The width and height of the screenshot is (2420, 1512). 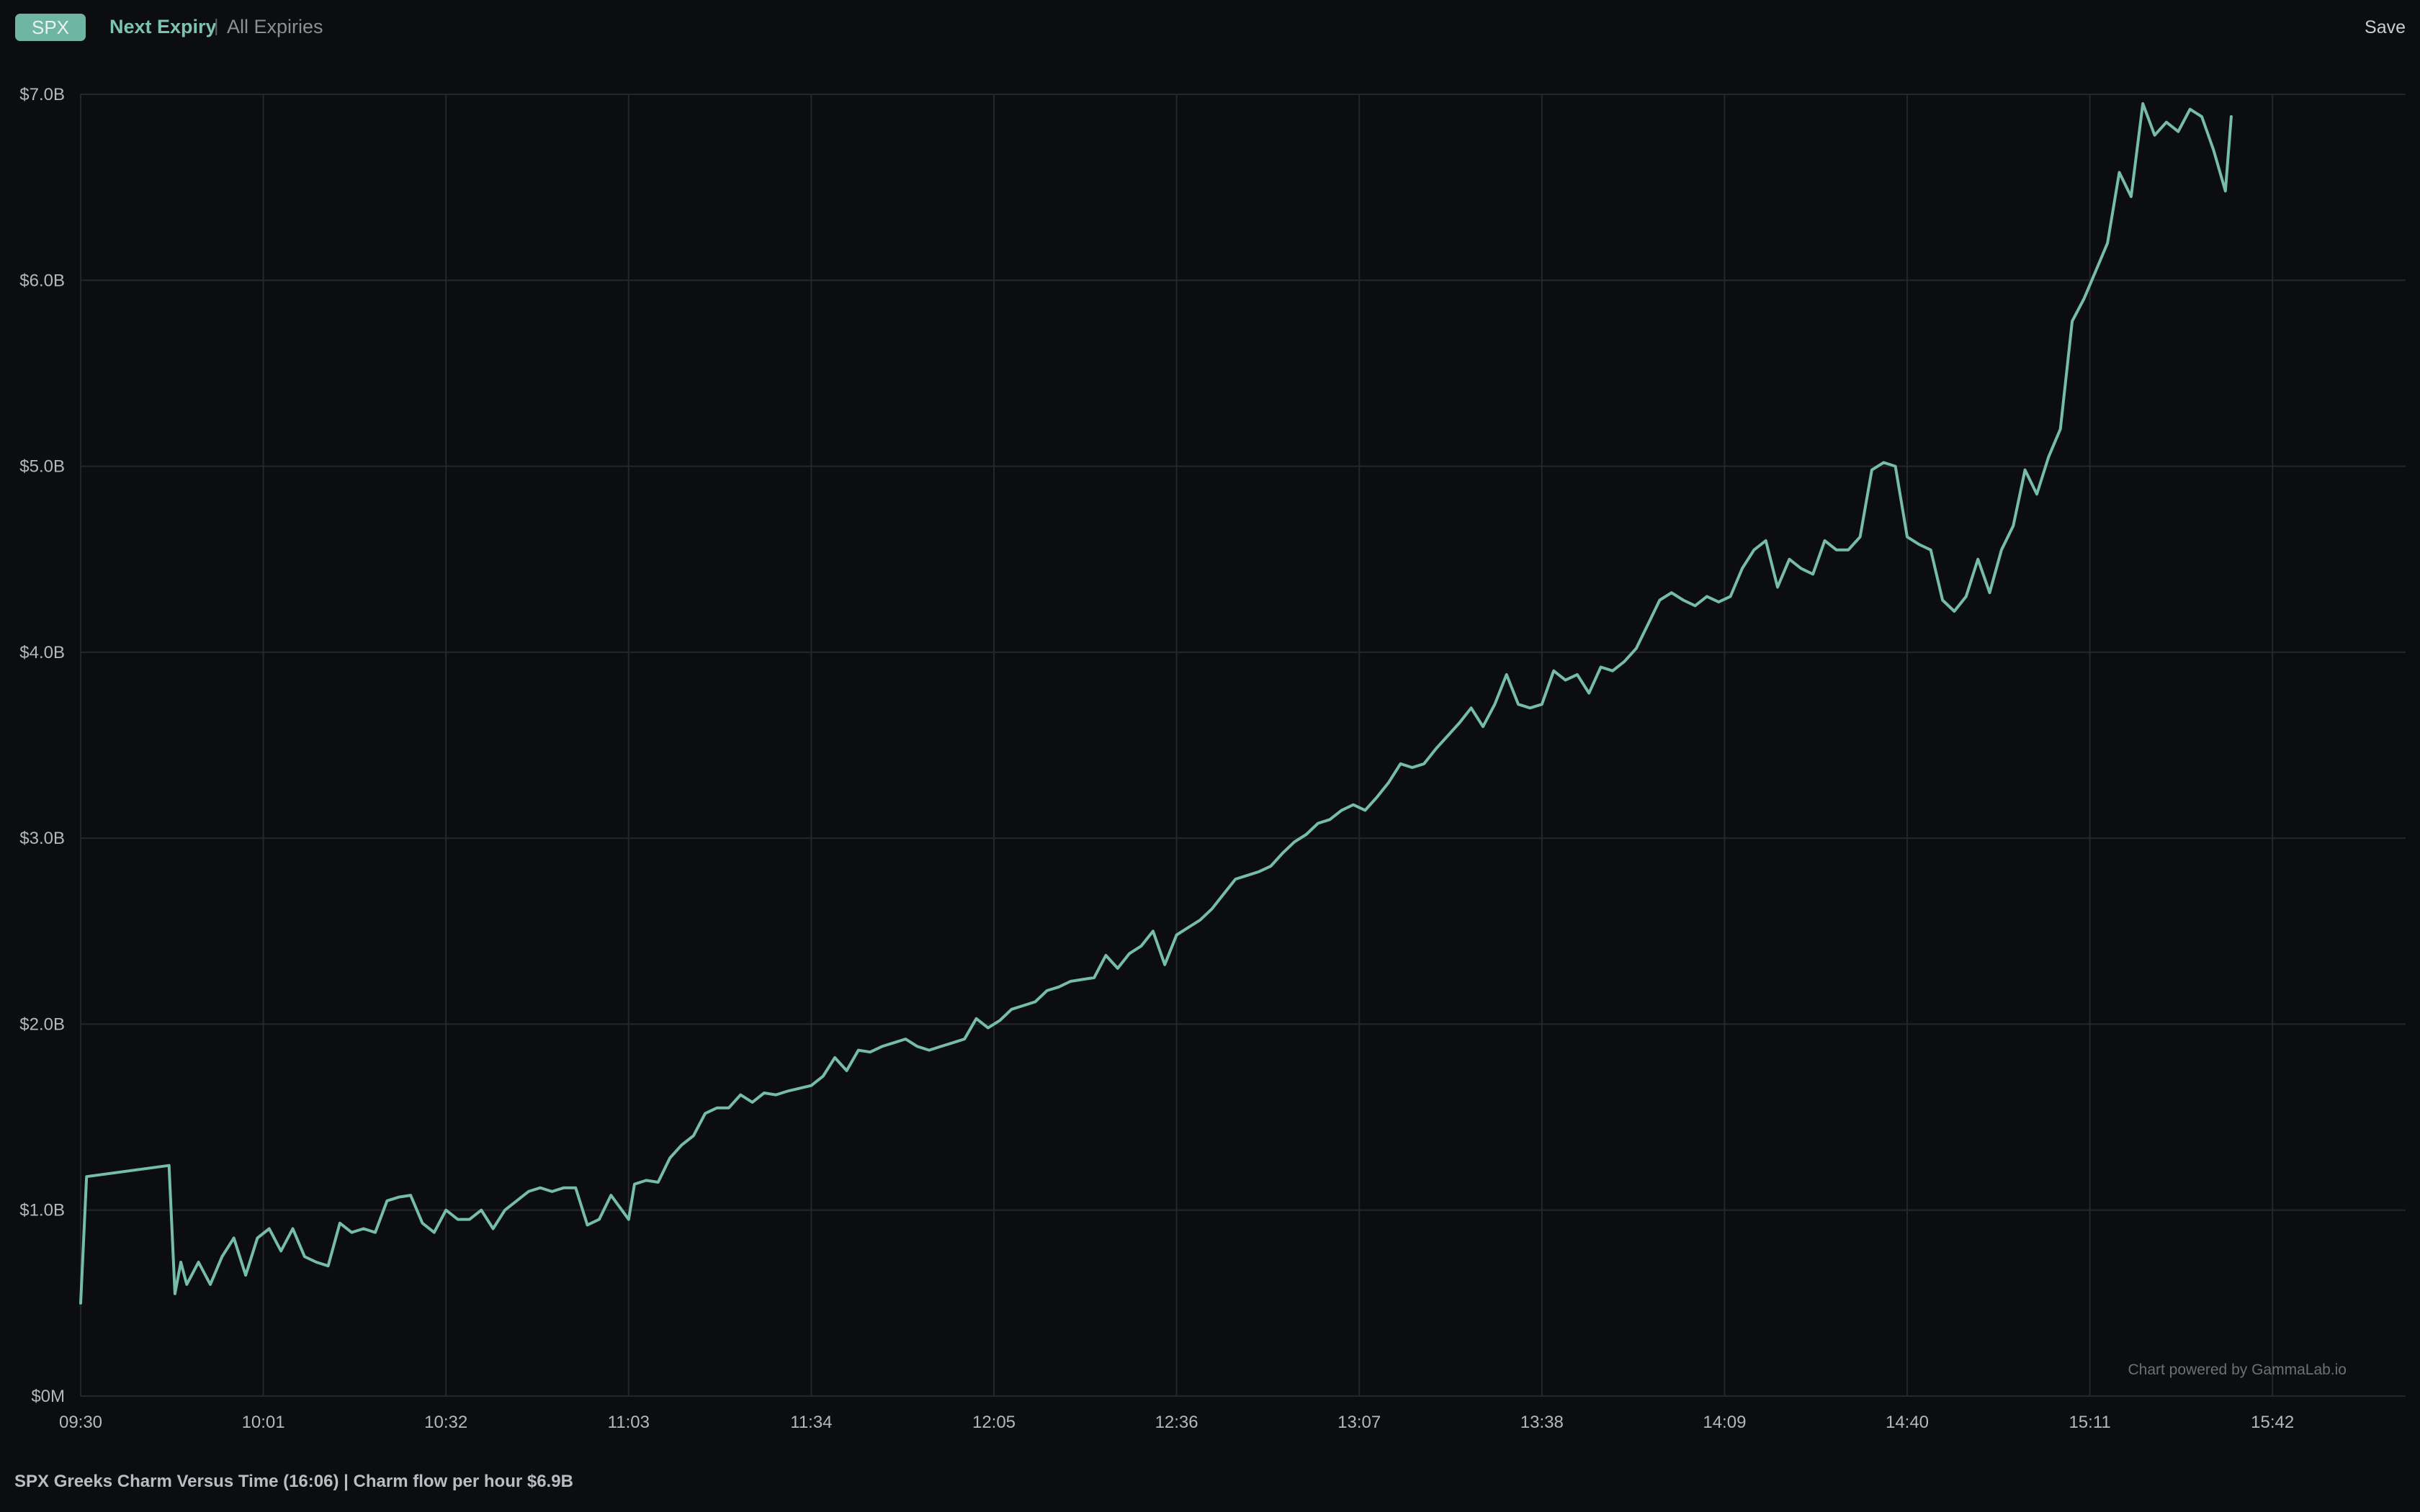 I want to click on y-tick-label: $2.0B, so click(x=42, y=1024).